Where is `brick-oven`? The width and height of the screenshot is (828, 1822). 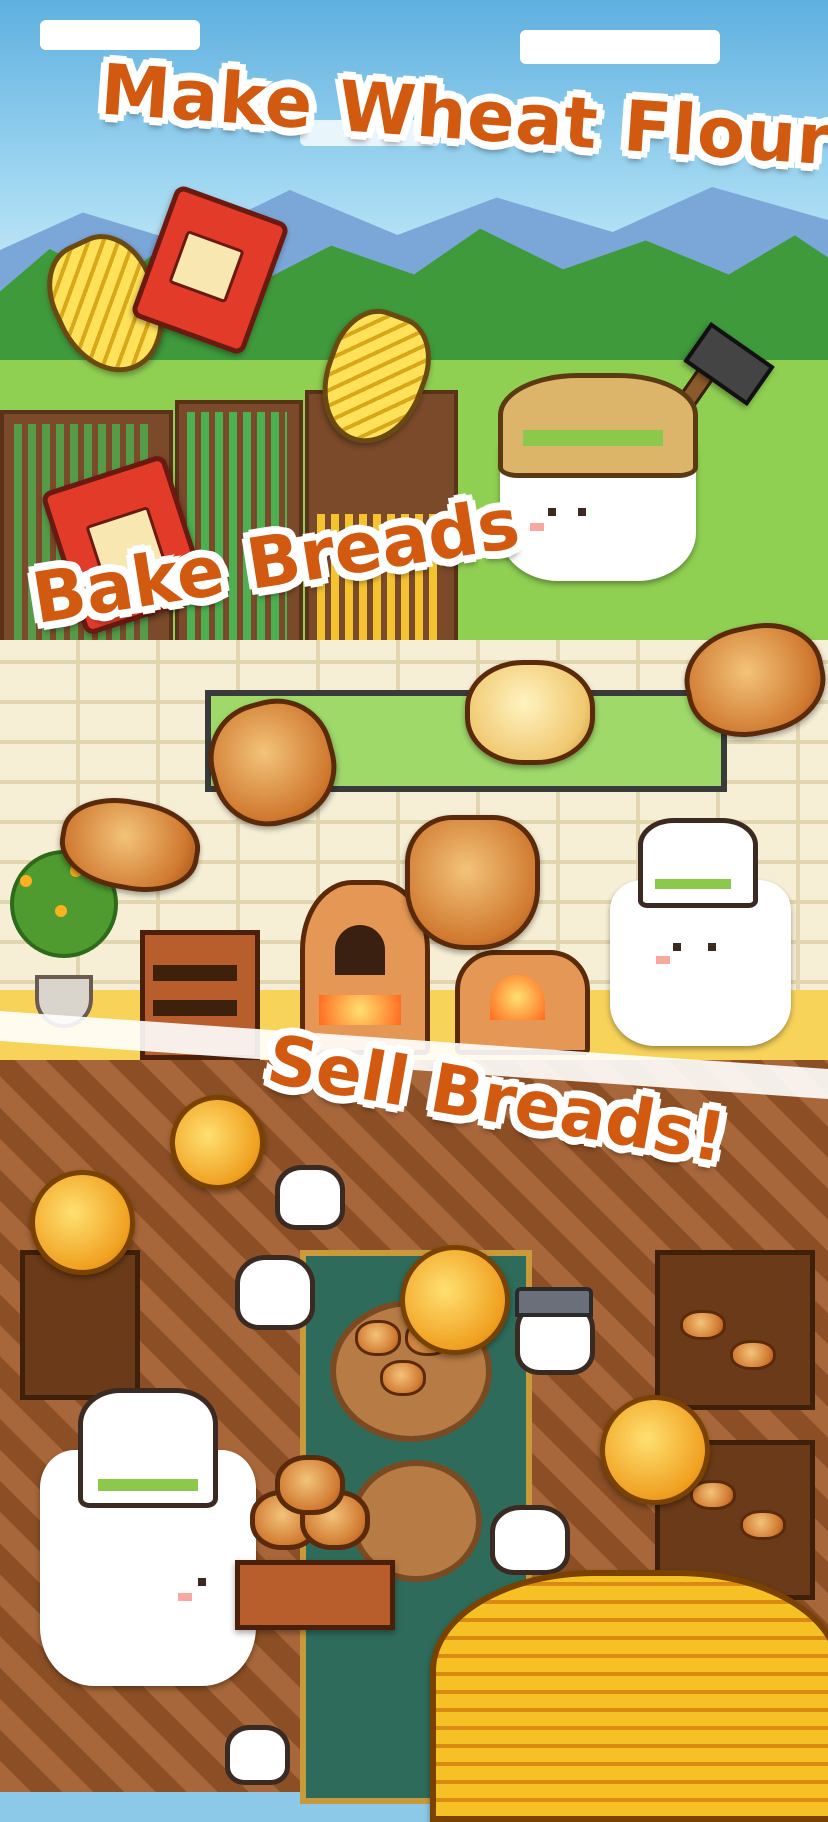
brick-oven is located at coordinates (522, 1002).